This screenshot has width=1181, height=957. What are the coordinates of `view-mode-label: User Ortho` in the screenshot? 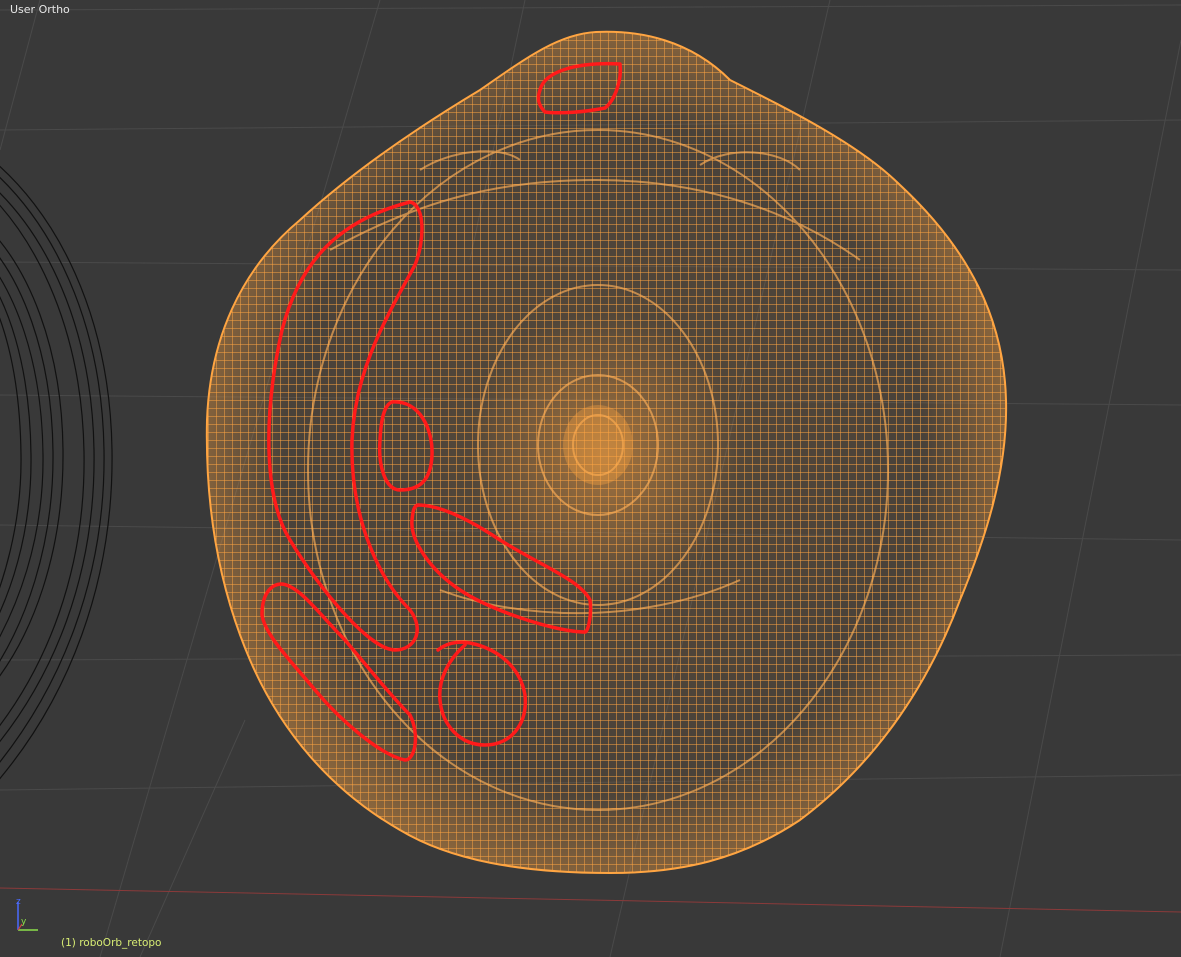 It's located at (40, 9).